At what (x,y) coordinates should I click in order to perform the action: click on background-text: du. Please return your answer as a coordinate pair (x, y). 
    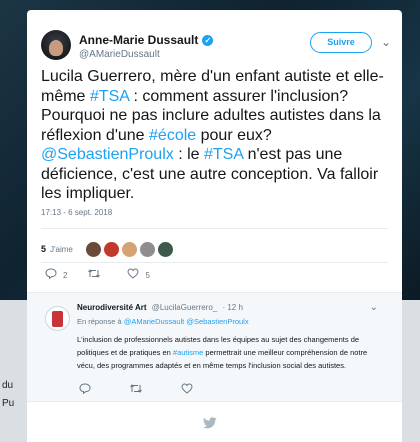
    Looking at the image, I should click on (8, 385).